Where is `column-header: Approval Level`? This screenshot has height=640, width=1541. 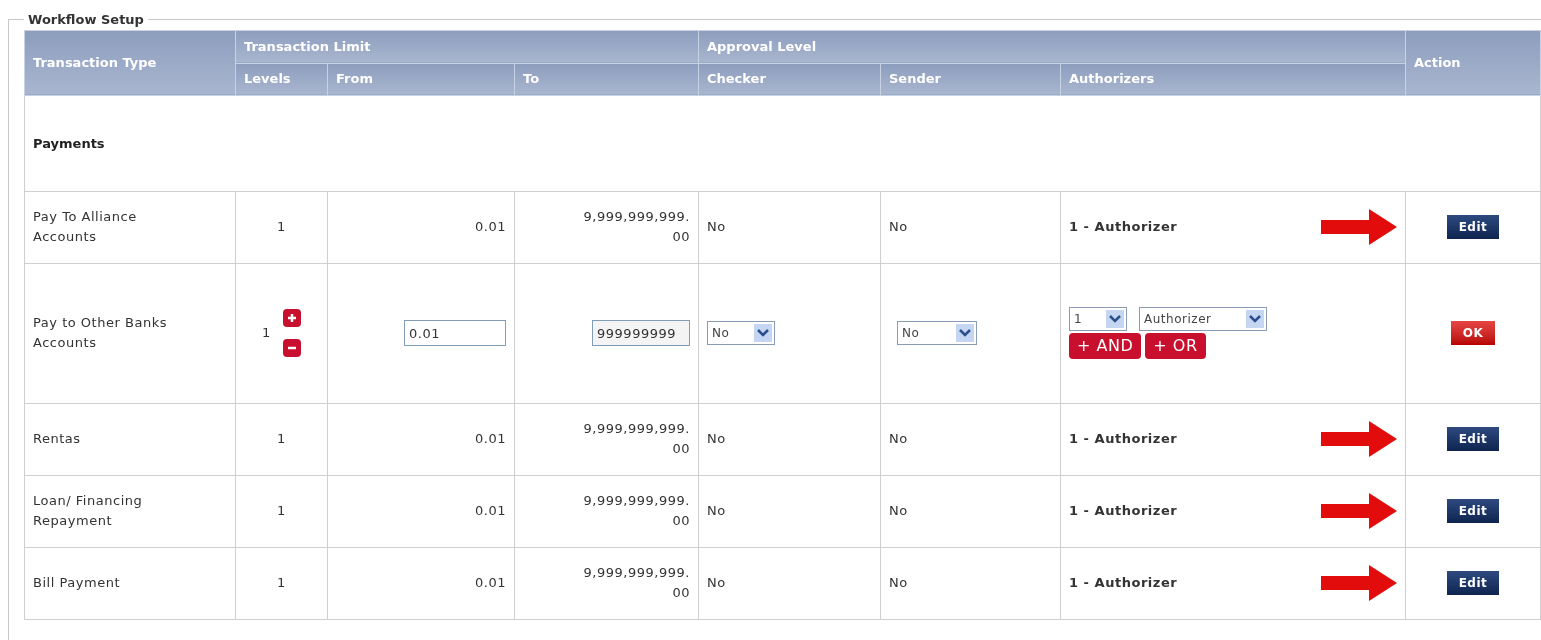
column-header: Approval Level is located at coordinates (762, 46).